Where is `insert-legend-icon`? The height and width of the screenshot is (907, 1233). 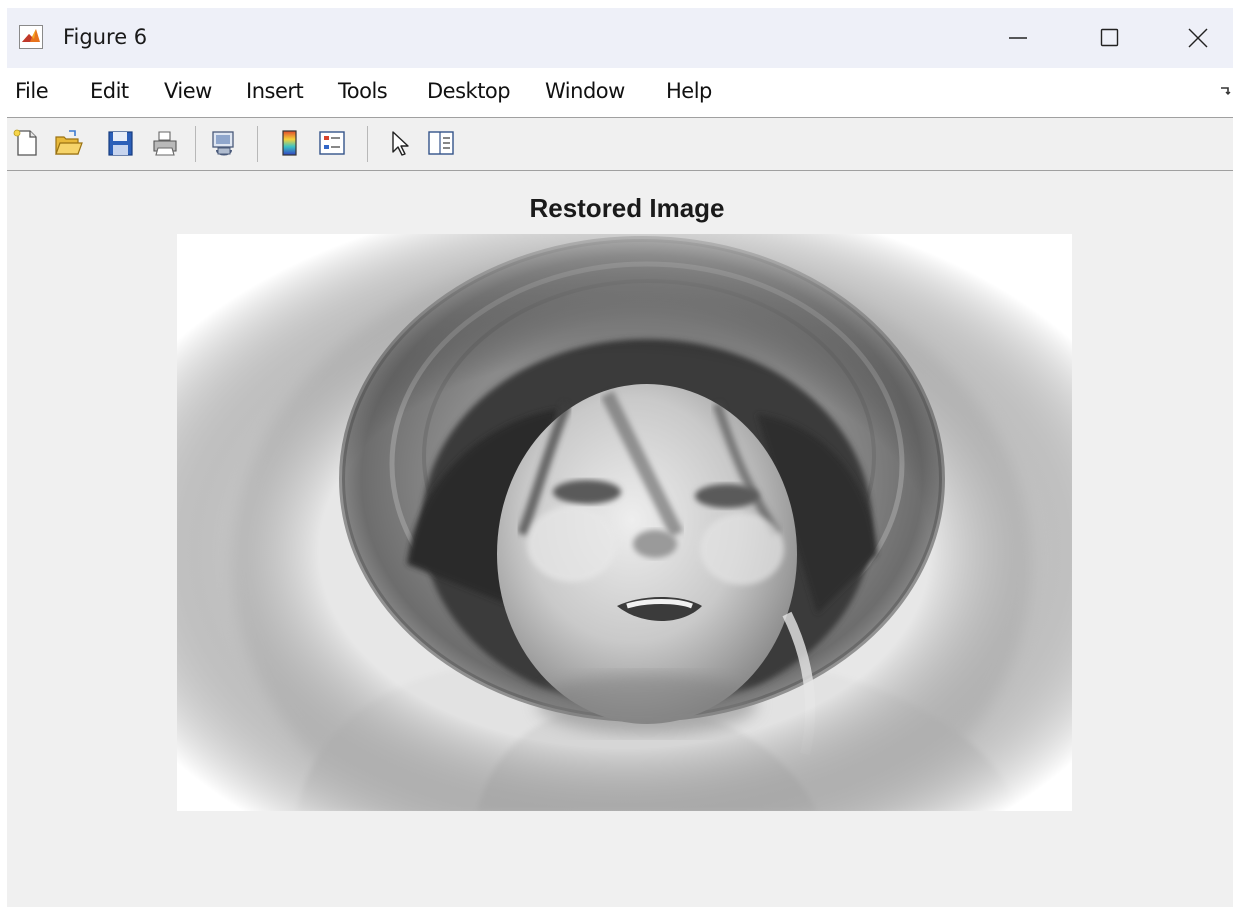
insert-legend-icon is located at coordinates (332, 143).